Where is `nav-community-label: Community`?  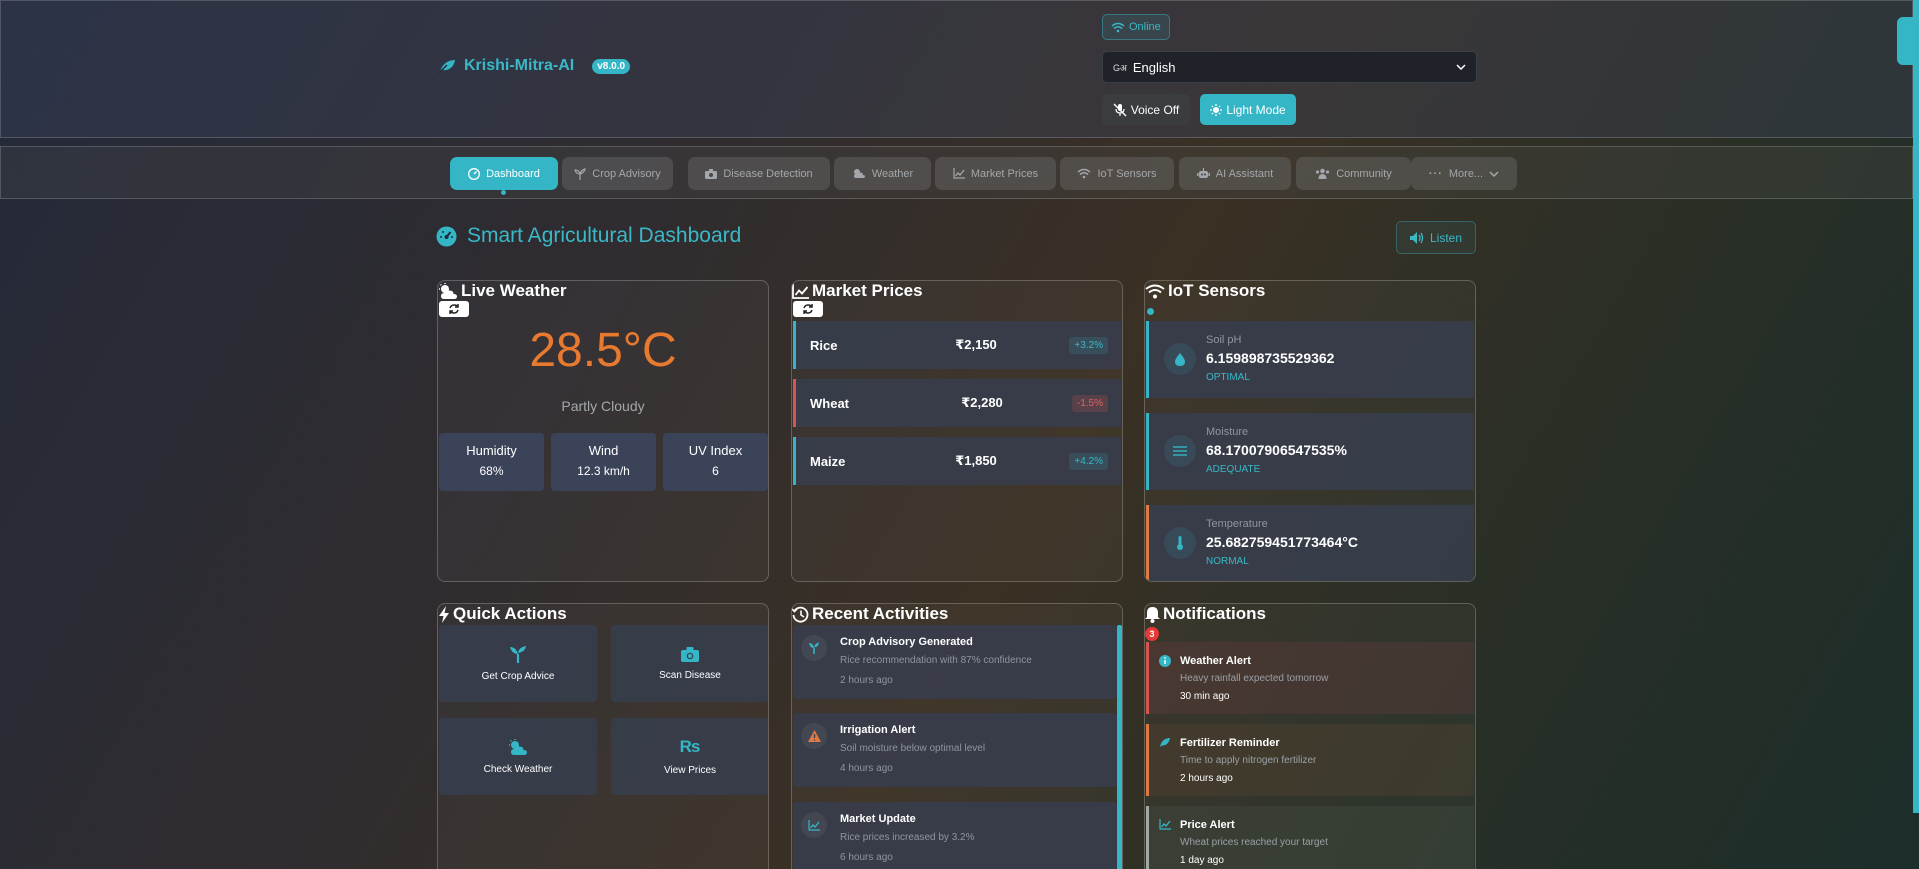
nav-community-label: Community is located at coordinates (1364, 173).